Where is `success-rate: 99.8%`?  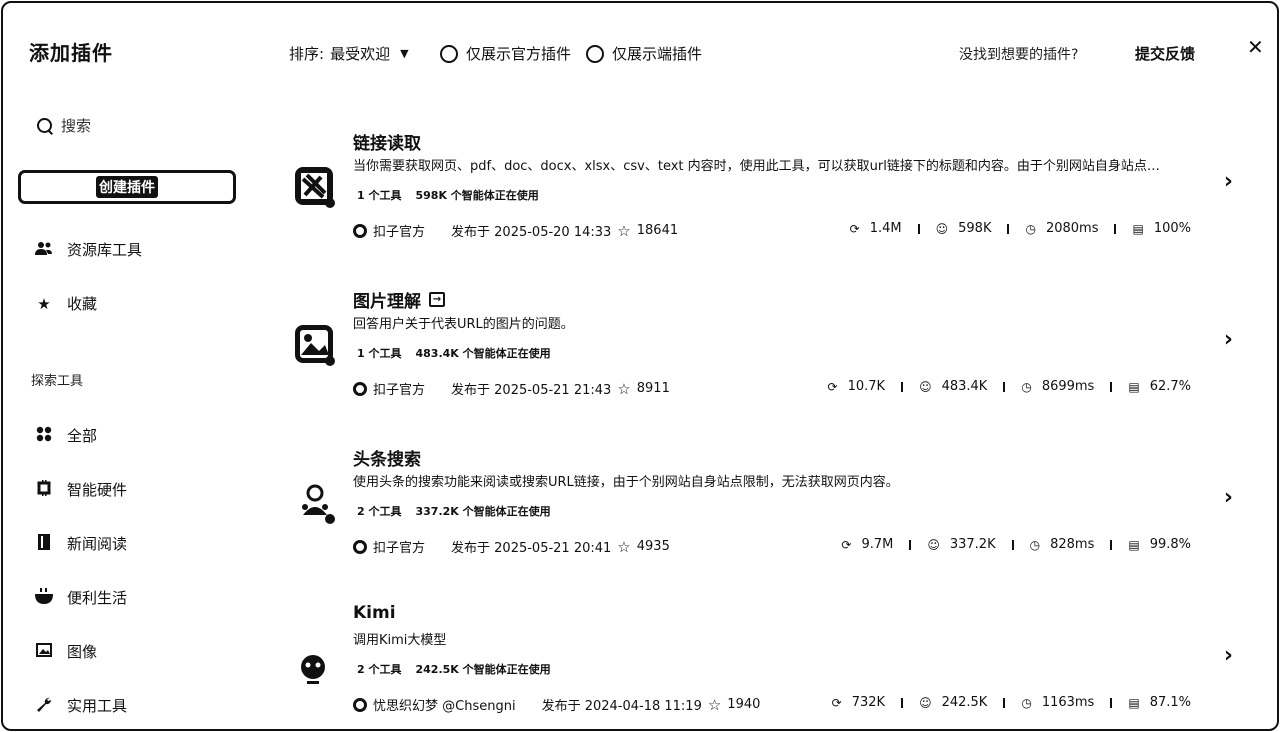
success-rate: 99.8% is located at coordinates (1170, 544).